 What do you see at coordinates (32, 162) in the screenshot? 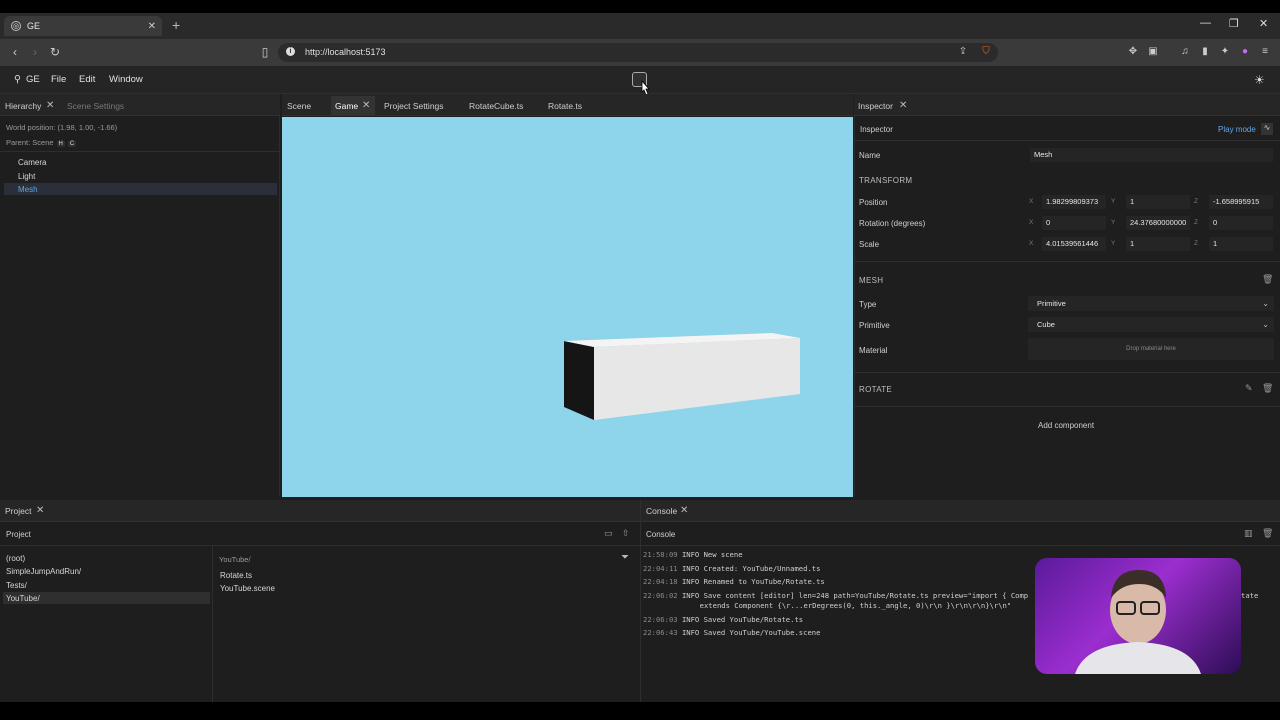
I see `tree-item-camera: Camera` at bounding box center [32, 162].